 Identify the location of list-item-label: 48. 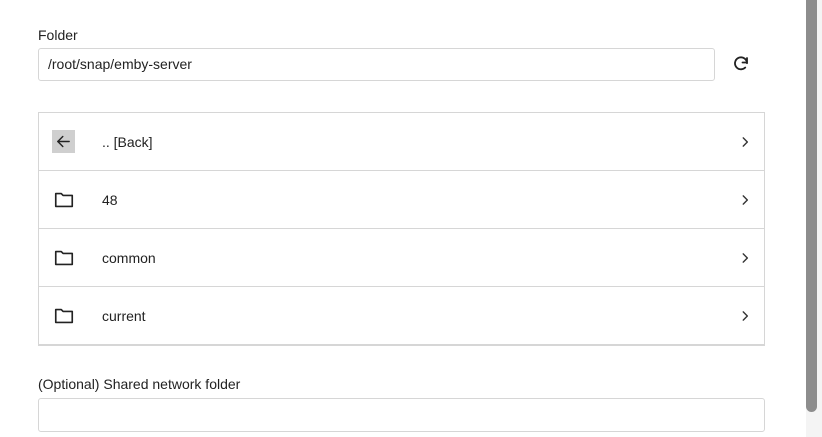
(110, 199).